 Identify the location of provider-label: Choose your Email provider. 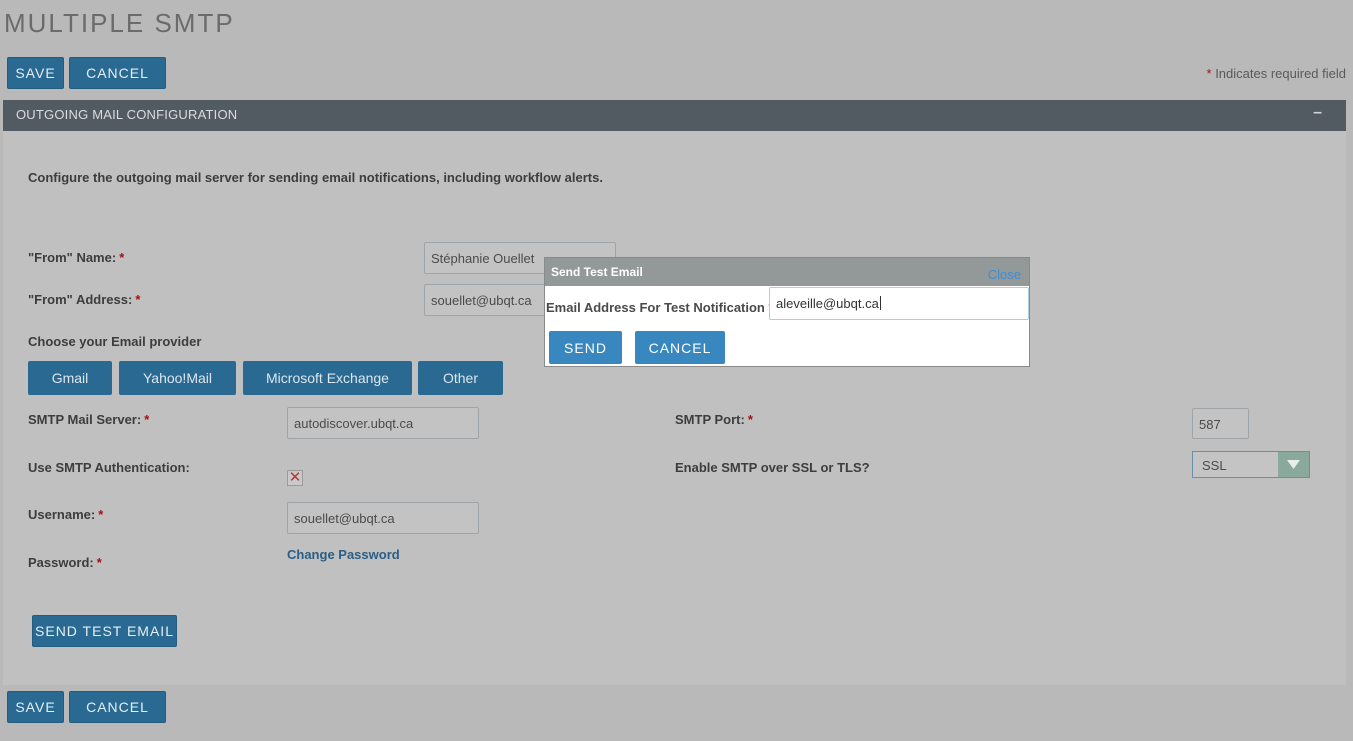
(115, 341).